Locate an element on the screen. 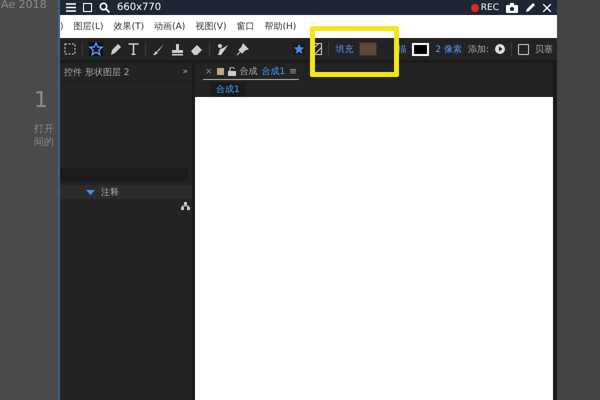  pen-tool-icon is located at coordinates (115, 49).